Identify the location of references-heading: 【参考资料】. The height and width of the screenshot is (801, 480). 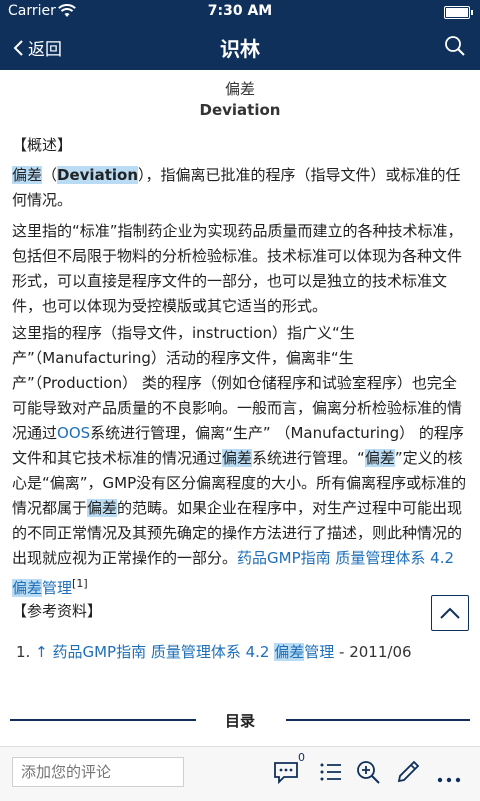
(57, 611).